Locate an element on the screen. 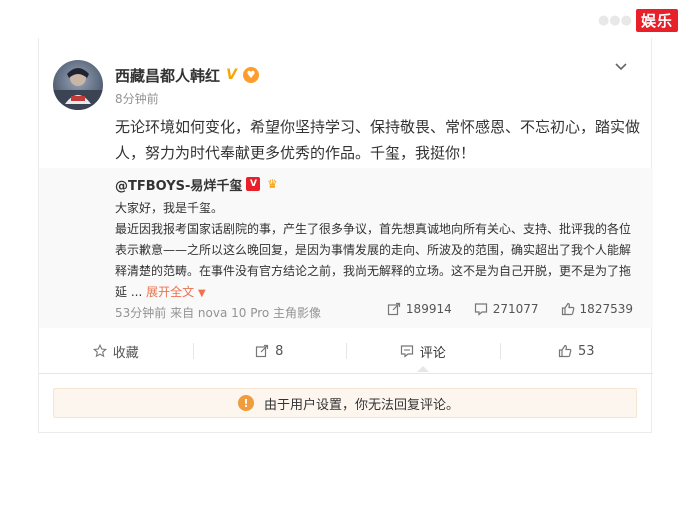 This screenshot has height=505, width=690. repost-meta: 53分钟前 来自 nova 10 Pro 主角影像 is located at coordinates (218, 313).